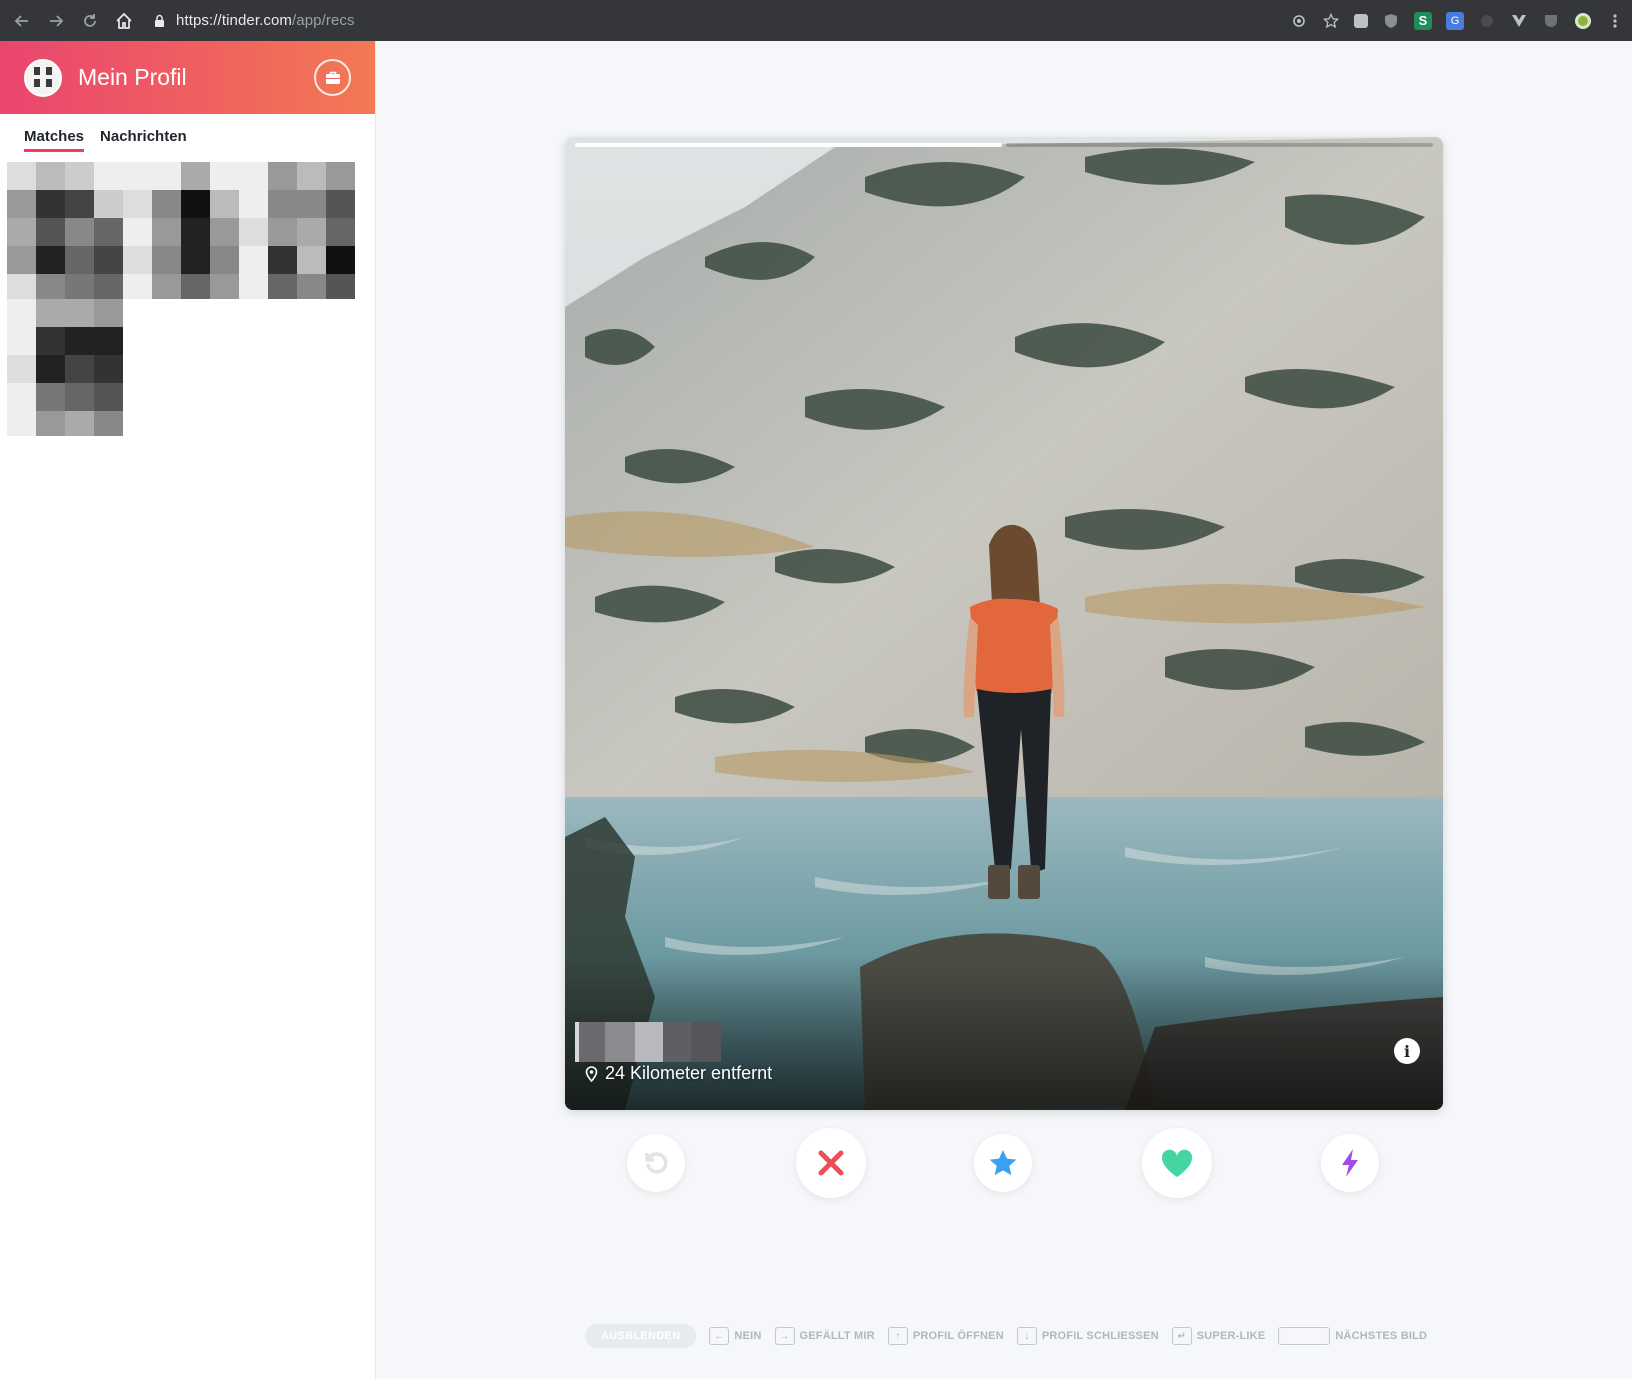  What do you see at coordinates (689, 1073) in the screenshot?
I see `distance-text: 24 Kilometer entfernt` at bounding box center [689, 1073].